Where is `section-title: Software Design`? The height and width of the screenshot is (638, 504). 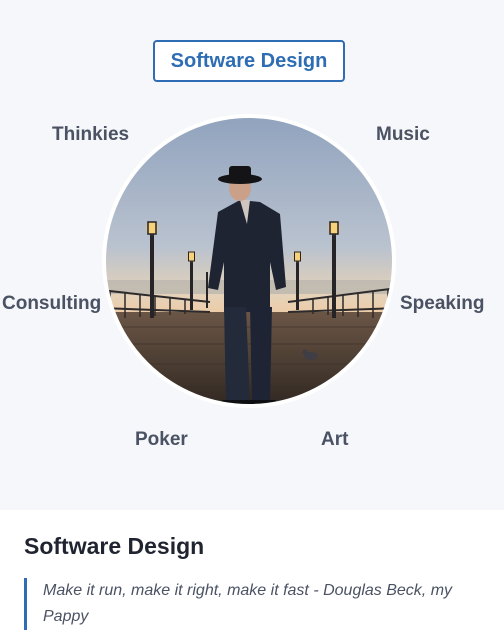
section-title: Software Design is located at coordinates (114, 546).